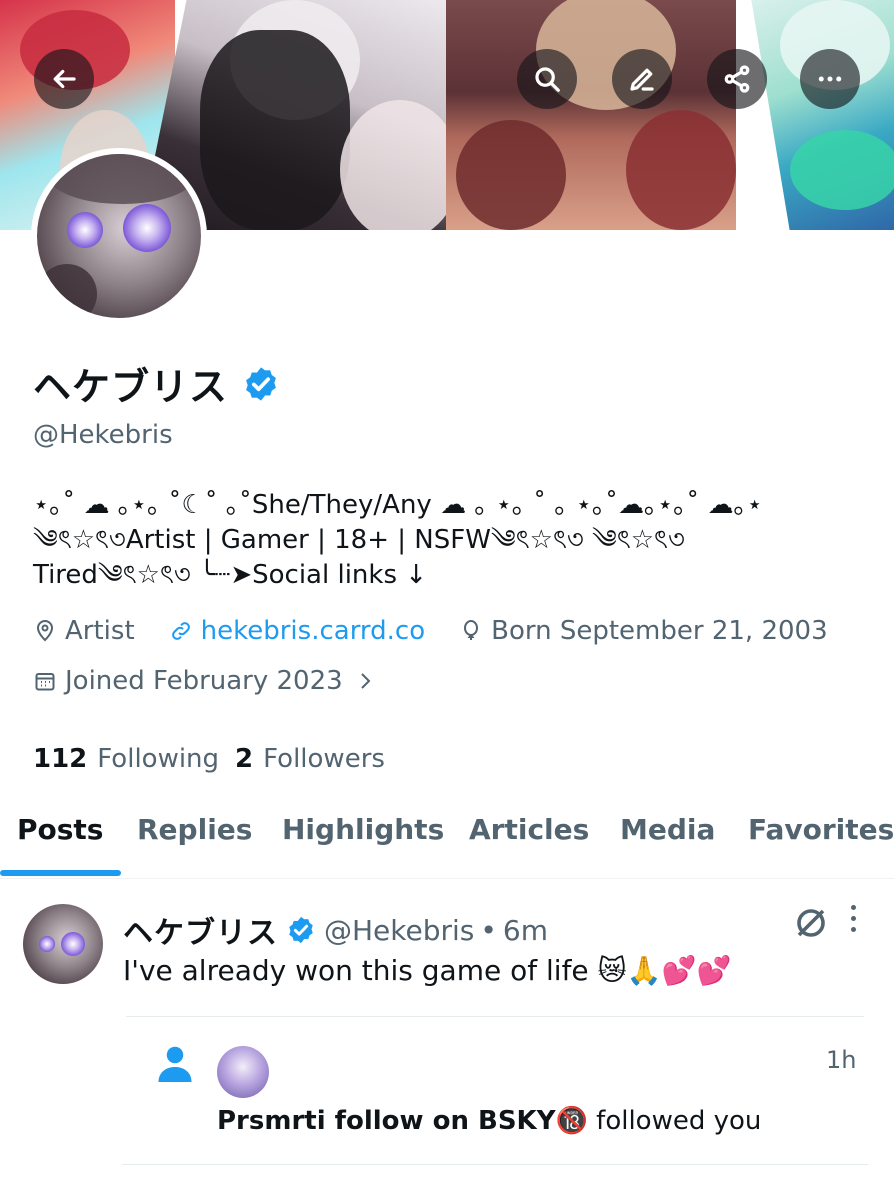  What do you see at coordinates (841, 1060) in the screenshot?
I see `notification-time: 1h` at bounding box center [841, 1060].